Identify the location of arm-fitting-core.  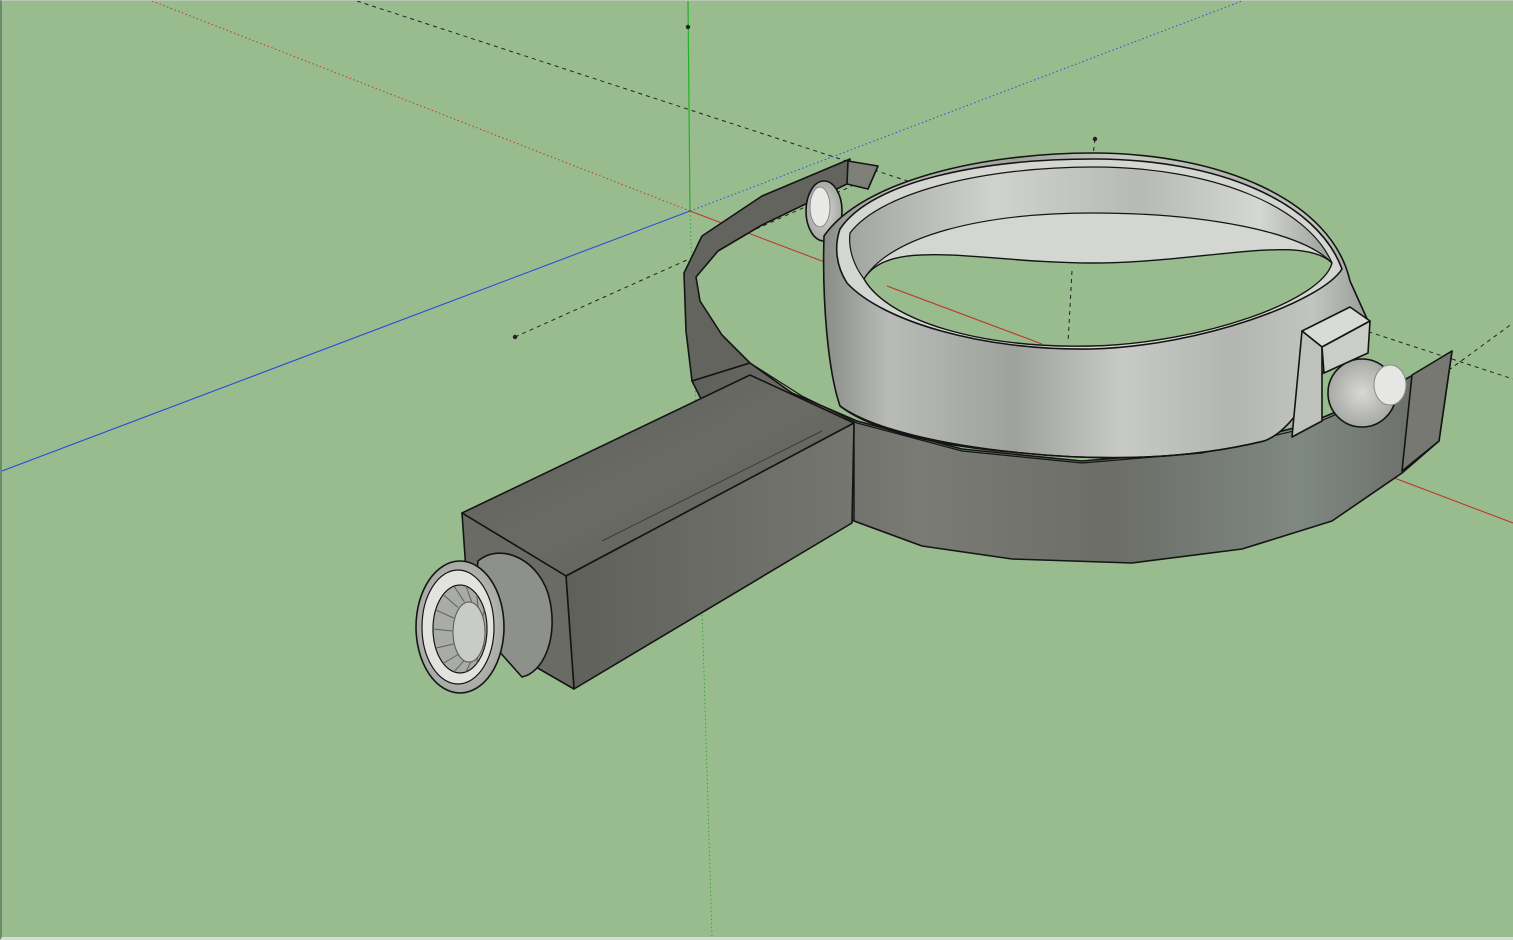
(469, 632).